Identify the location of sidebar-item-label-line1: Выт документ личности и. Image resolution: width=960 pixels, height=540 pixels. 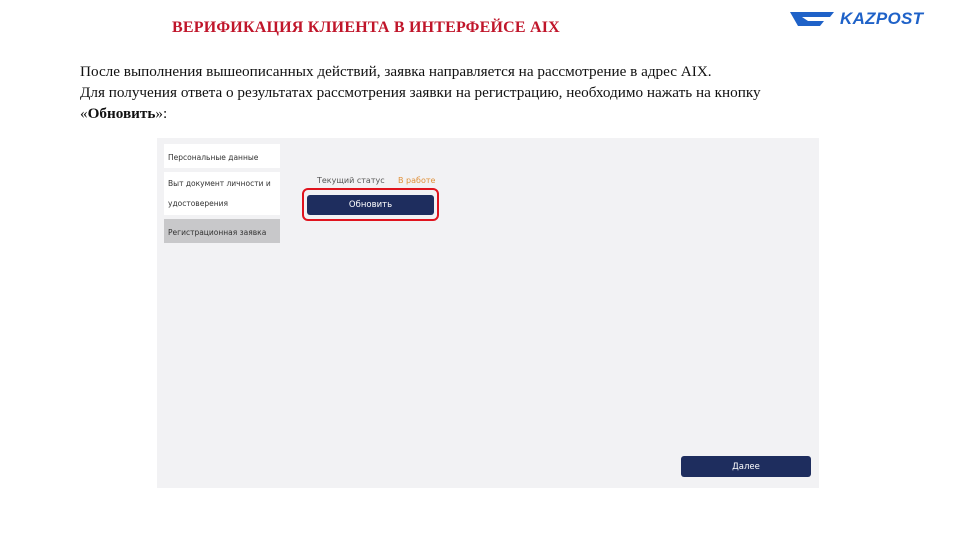
(219, 183).